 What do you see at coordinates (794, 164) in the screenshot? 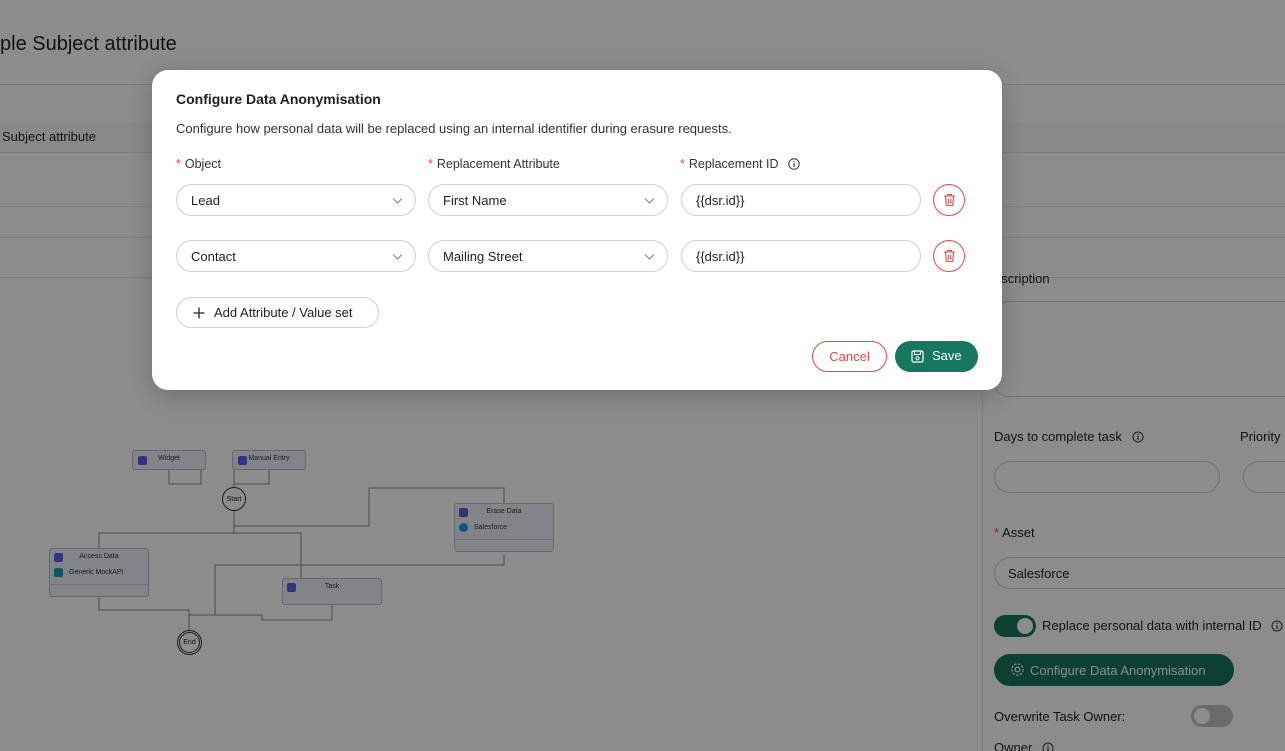
I see `info-icon` at bounding box center [794, 164].